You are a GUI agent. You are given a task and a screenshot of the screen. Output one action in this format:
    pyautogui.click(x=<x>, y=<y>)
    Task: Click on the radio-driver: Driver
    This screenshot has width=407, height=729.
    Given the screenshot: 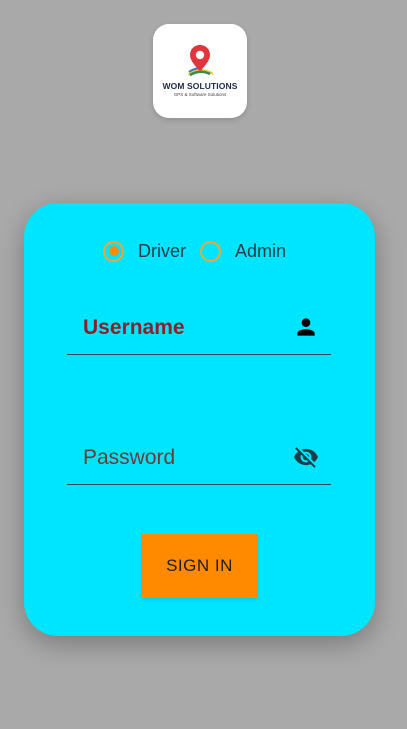 What is the action you would take?
    pyautogui.click(x=144, y=251)
    